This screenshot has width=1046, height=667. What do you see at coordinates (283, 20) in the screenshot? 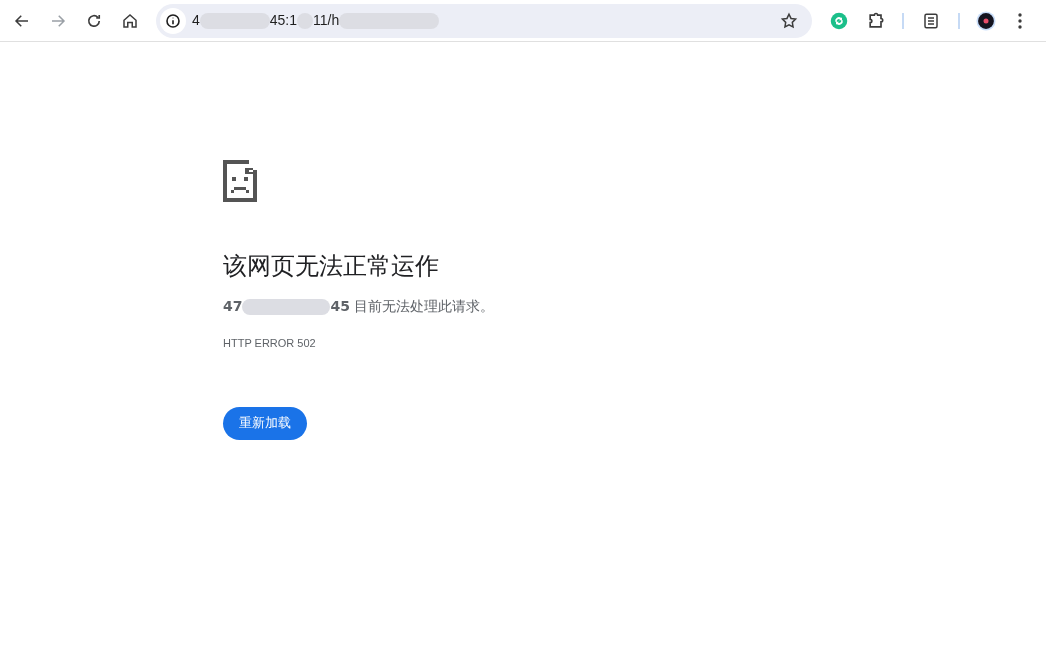
I see `url-text: 45:1` at bounding box center [283, 20].